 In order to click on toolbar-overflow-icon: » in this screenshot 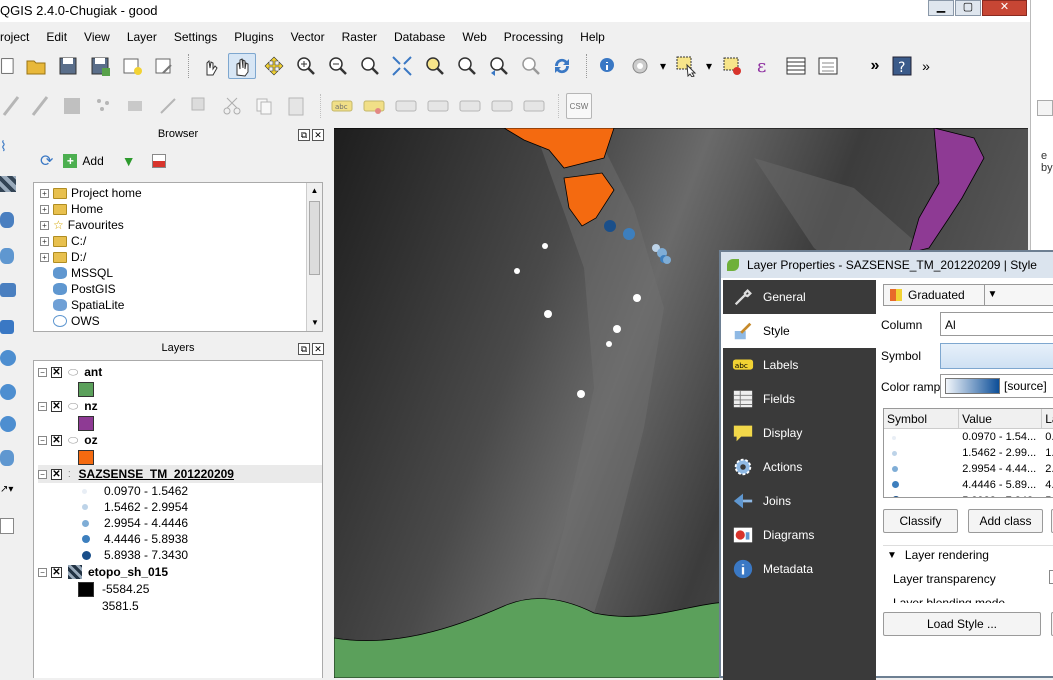, I will do `click(875, 66)`.